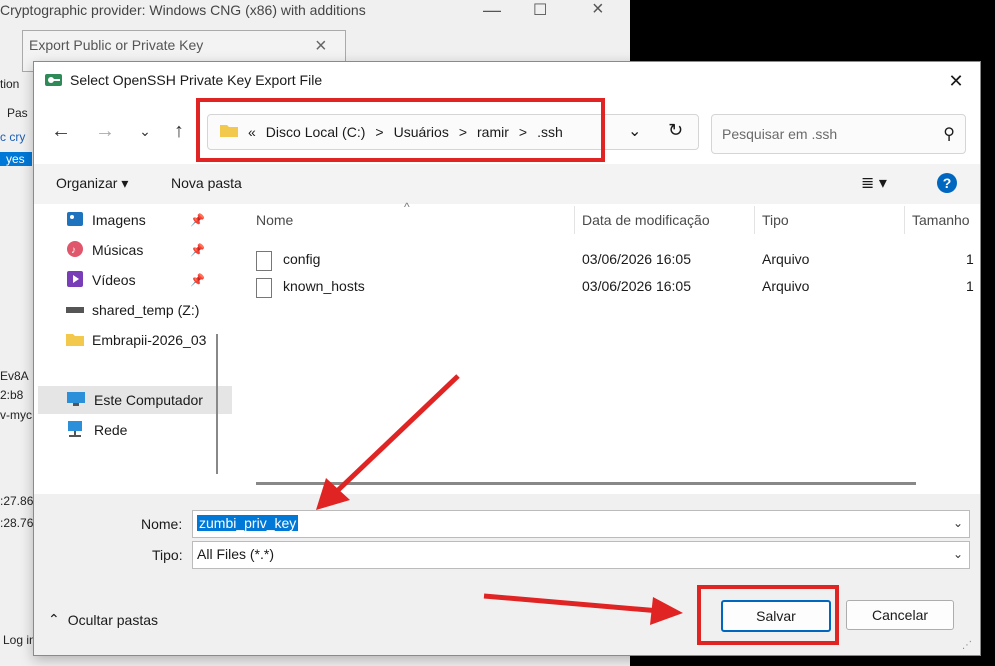 Image resolution: width=995 pixels, height=666 pixels. Describe the element at coordinates (572, 603) in the screenshot. I see `arrow-to-save` at that location.